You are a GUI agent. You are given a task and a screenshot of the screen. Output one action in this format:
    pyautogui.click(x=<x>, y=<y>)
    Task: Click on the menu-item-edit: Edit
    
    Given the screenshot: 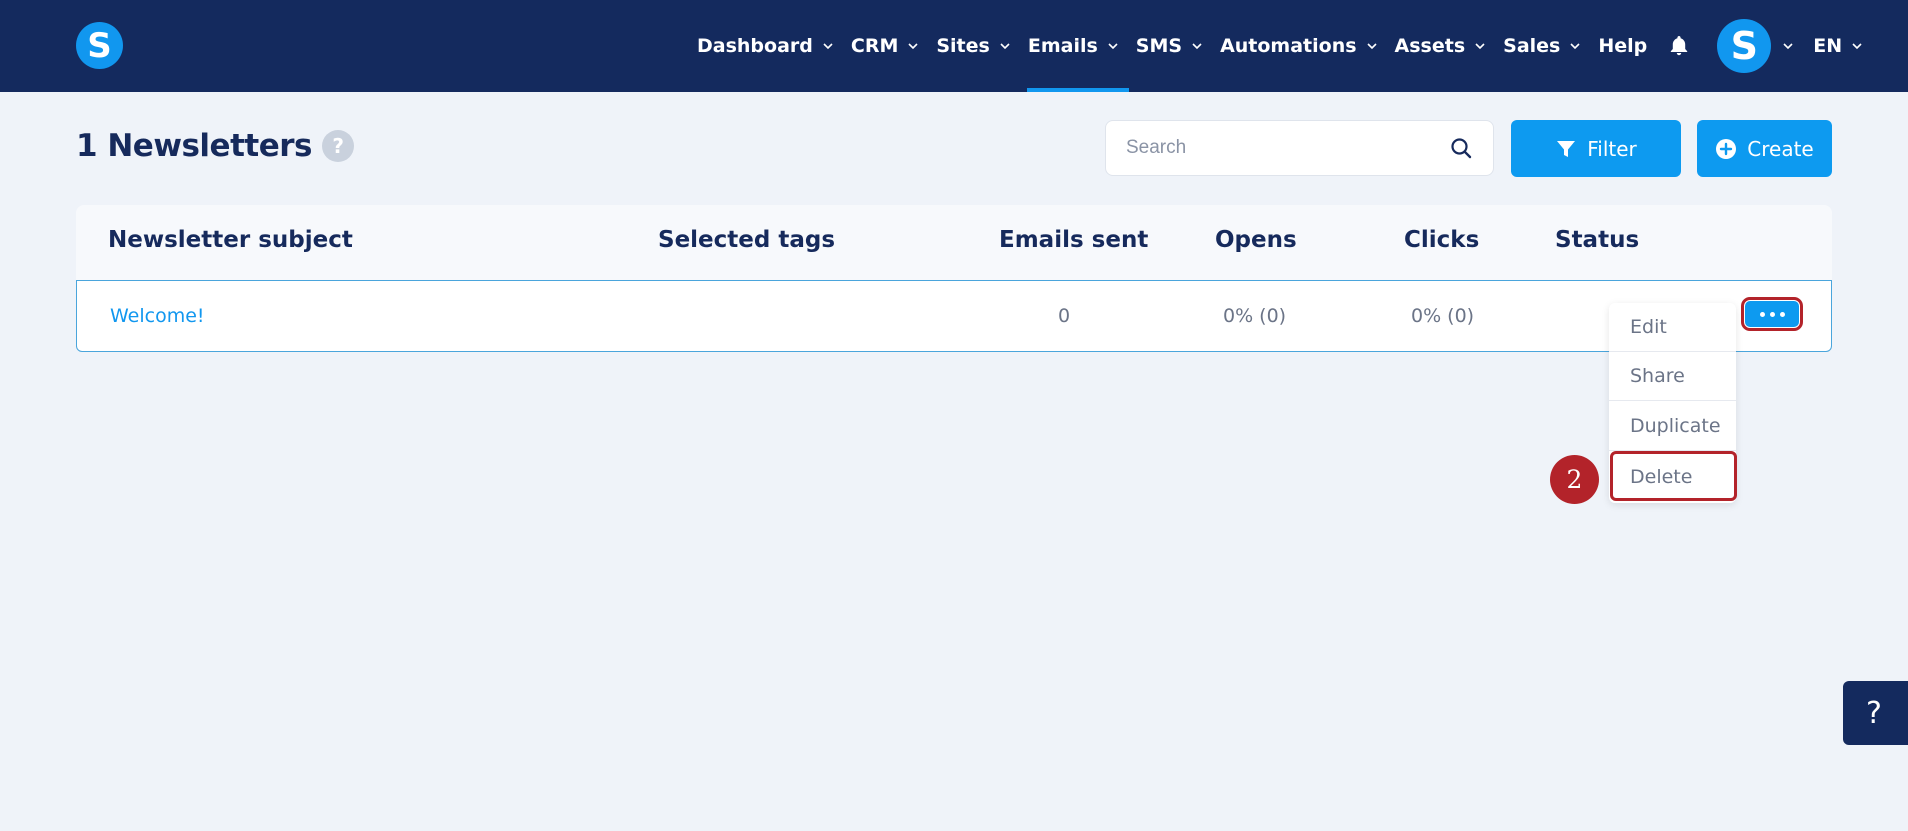 What is the action you would take?
    pyautogui.click(x=1672, y=327)
    